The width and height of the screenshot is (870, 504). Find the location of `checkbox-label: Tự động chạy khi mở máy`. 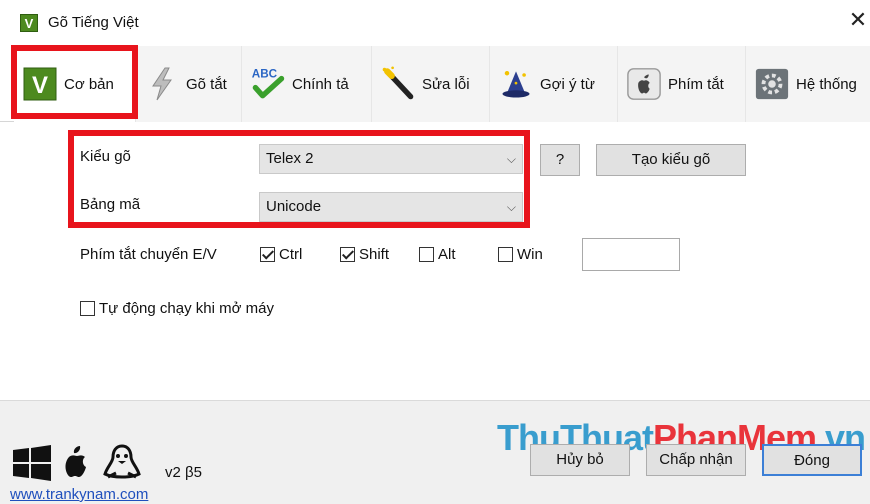

checkbox-label: Tự động chạy khi mở máy is located at coordinates (186, 308).